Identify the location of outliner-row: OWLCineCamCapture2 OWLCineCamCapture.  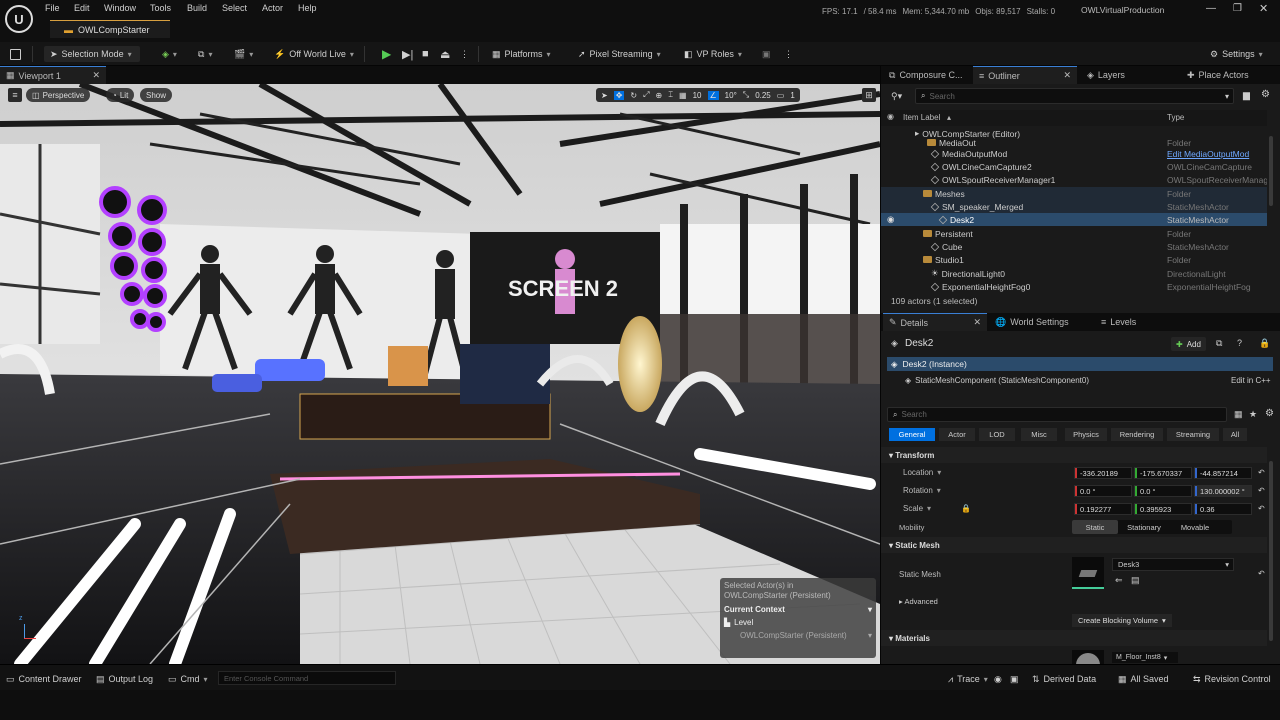
(1074, 166).